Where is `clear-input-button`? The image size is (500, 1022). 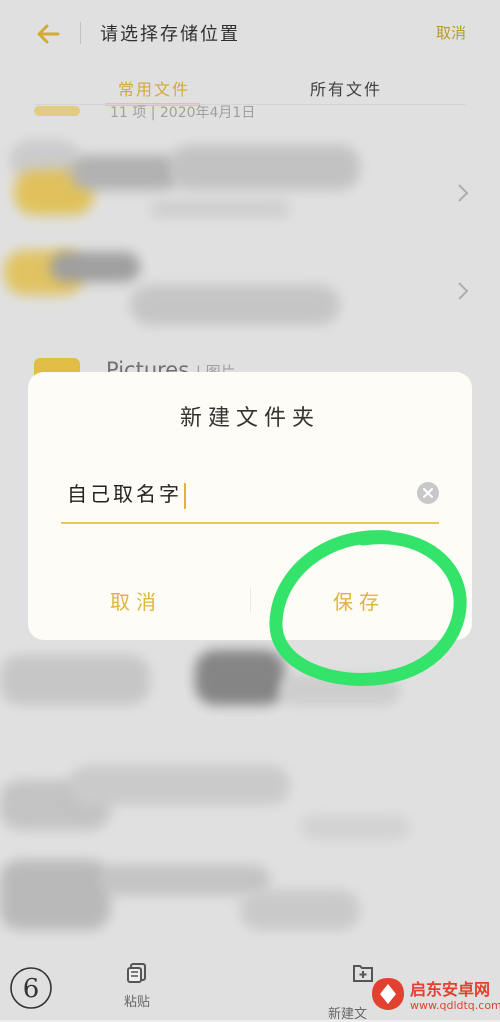 clear-input-button is located at coordinates (428, 493).